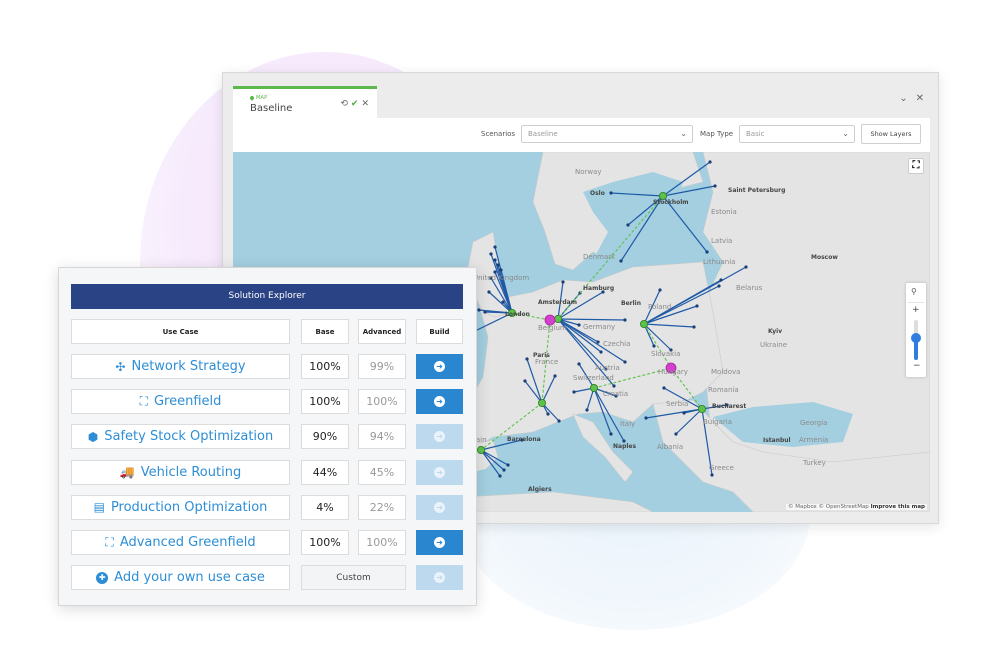 This screenshot has height=667, width=1000. I want to click on map-label: Austria, so click(607, 368).